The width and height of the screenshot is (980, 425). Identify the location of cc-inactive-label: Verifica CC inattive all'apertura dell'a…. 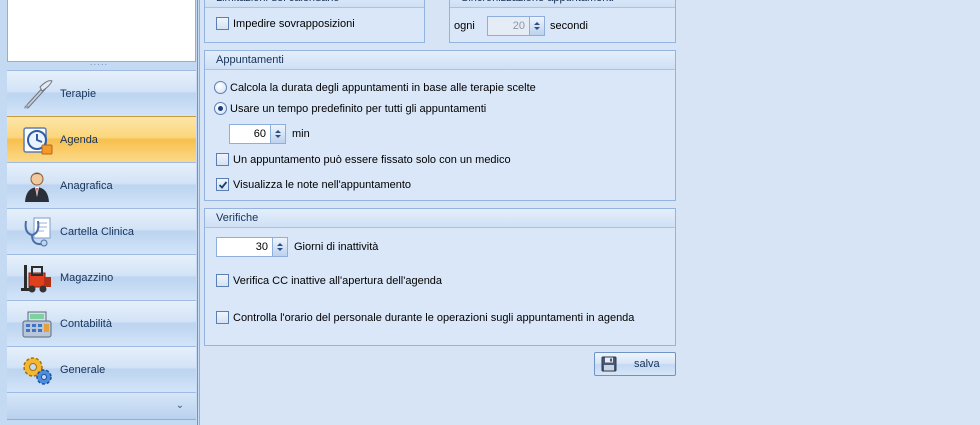
(338, 280).